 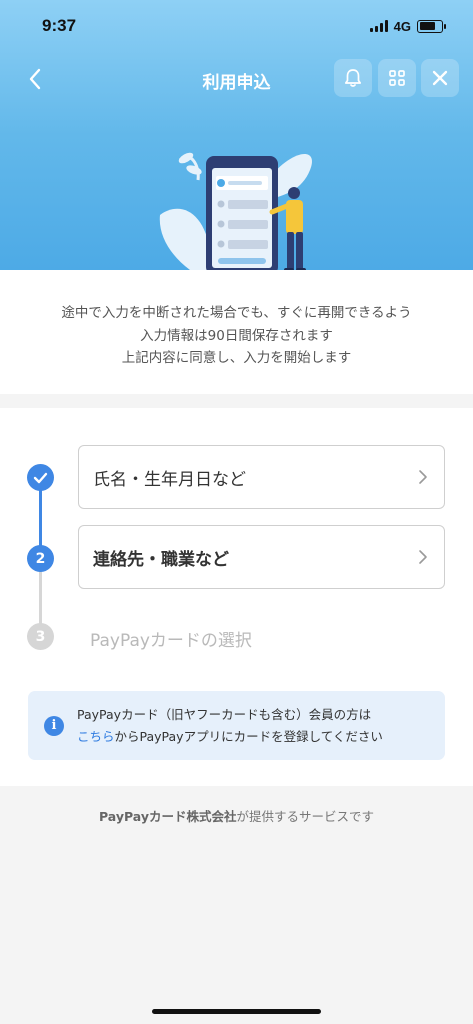 What do you see at coordinates (305, 816) in the screenshot?
I see `footer-suffix: が提供するサービスです` at bounding box center [305, 816].